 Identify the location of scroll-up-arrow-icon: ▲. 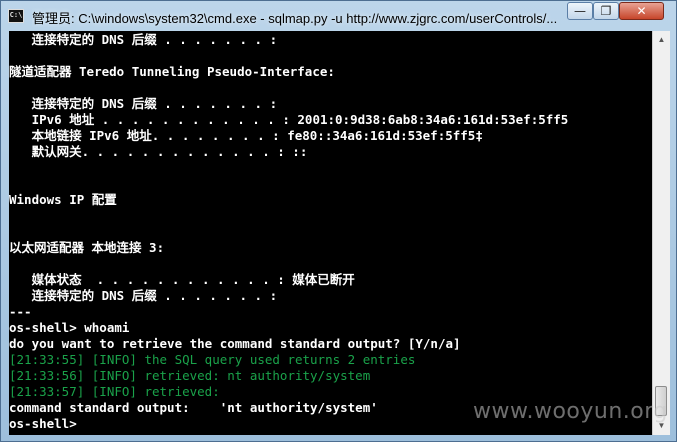
(661, 40).